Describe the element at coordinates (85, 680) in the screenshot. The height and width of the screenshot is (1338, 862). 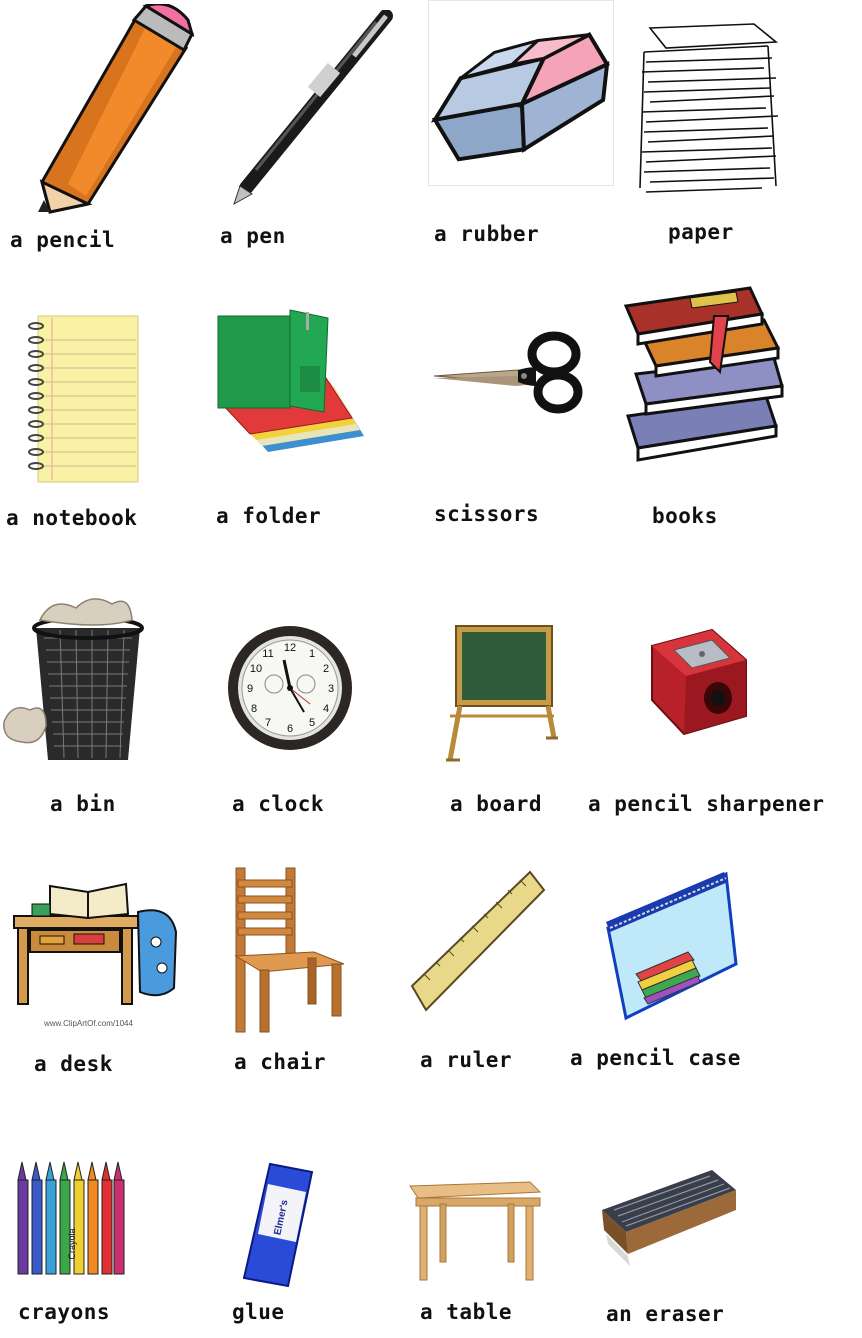
I see `bin-image` at that location.